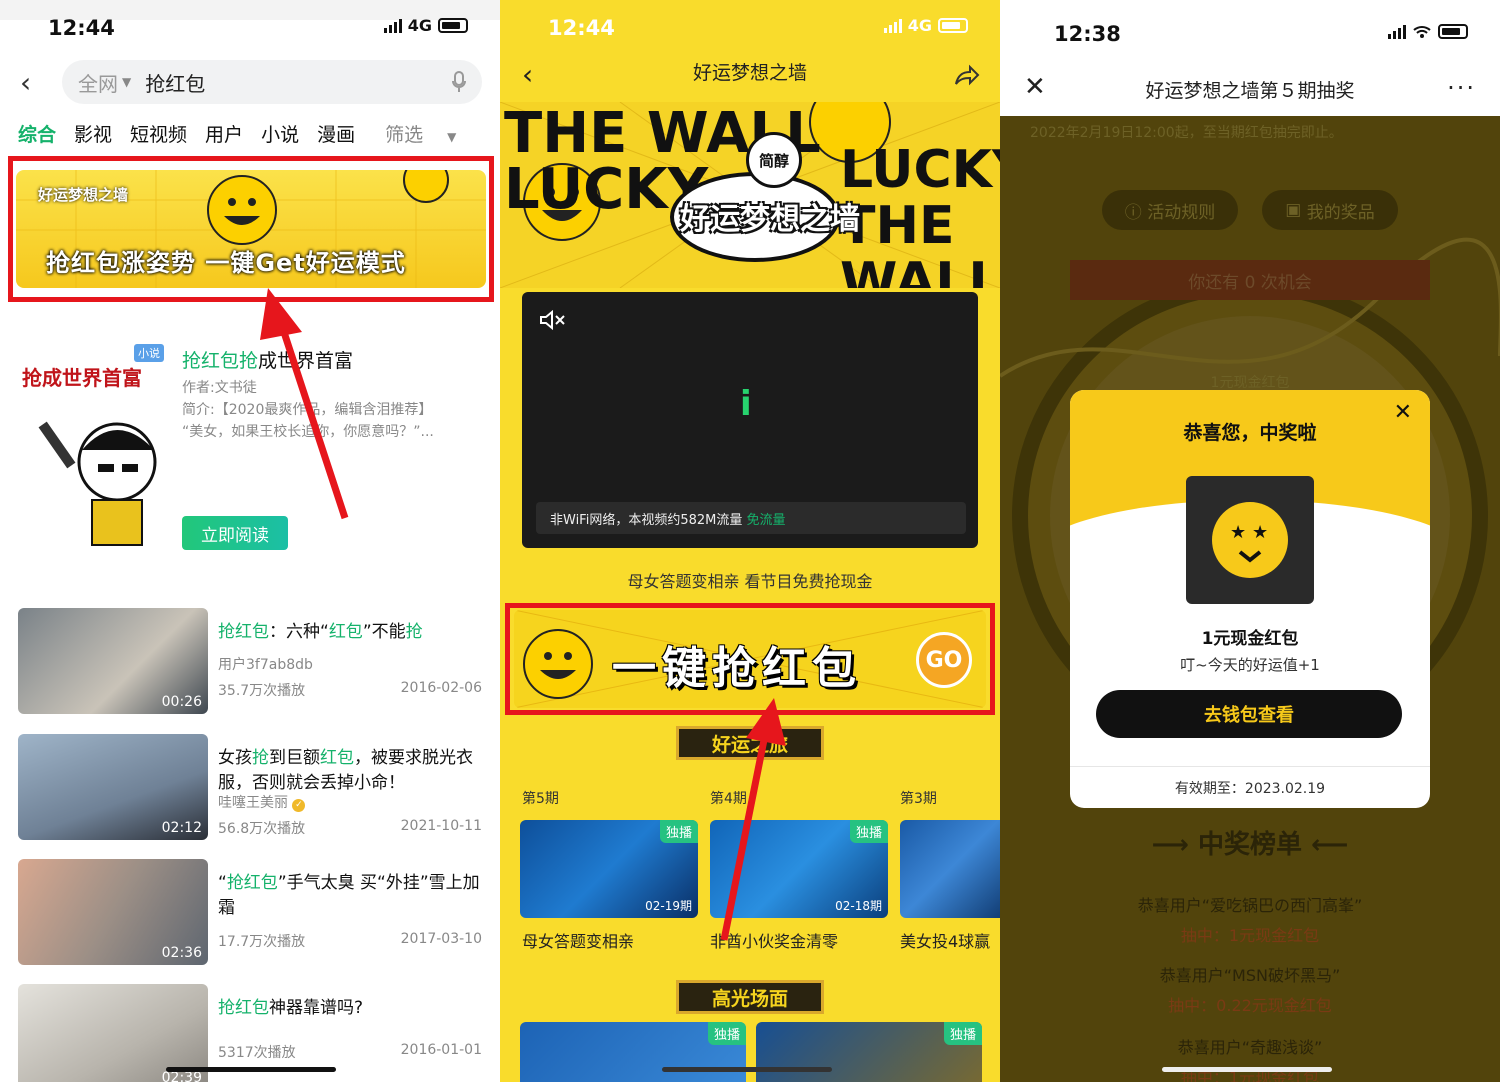 This screenshot has height=1082, width=1500. Describe the element at coordinates (1250, 280) in the screenshot. I see `chances-label: 你还有 0 次机会` at that location.